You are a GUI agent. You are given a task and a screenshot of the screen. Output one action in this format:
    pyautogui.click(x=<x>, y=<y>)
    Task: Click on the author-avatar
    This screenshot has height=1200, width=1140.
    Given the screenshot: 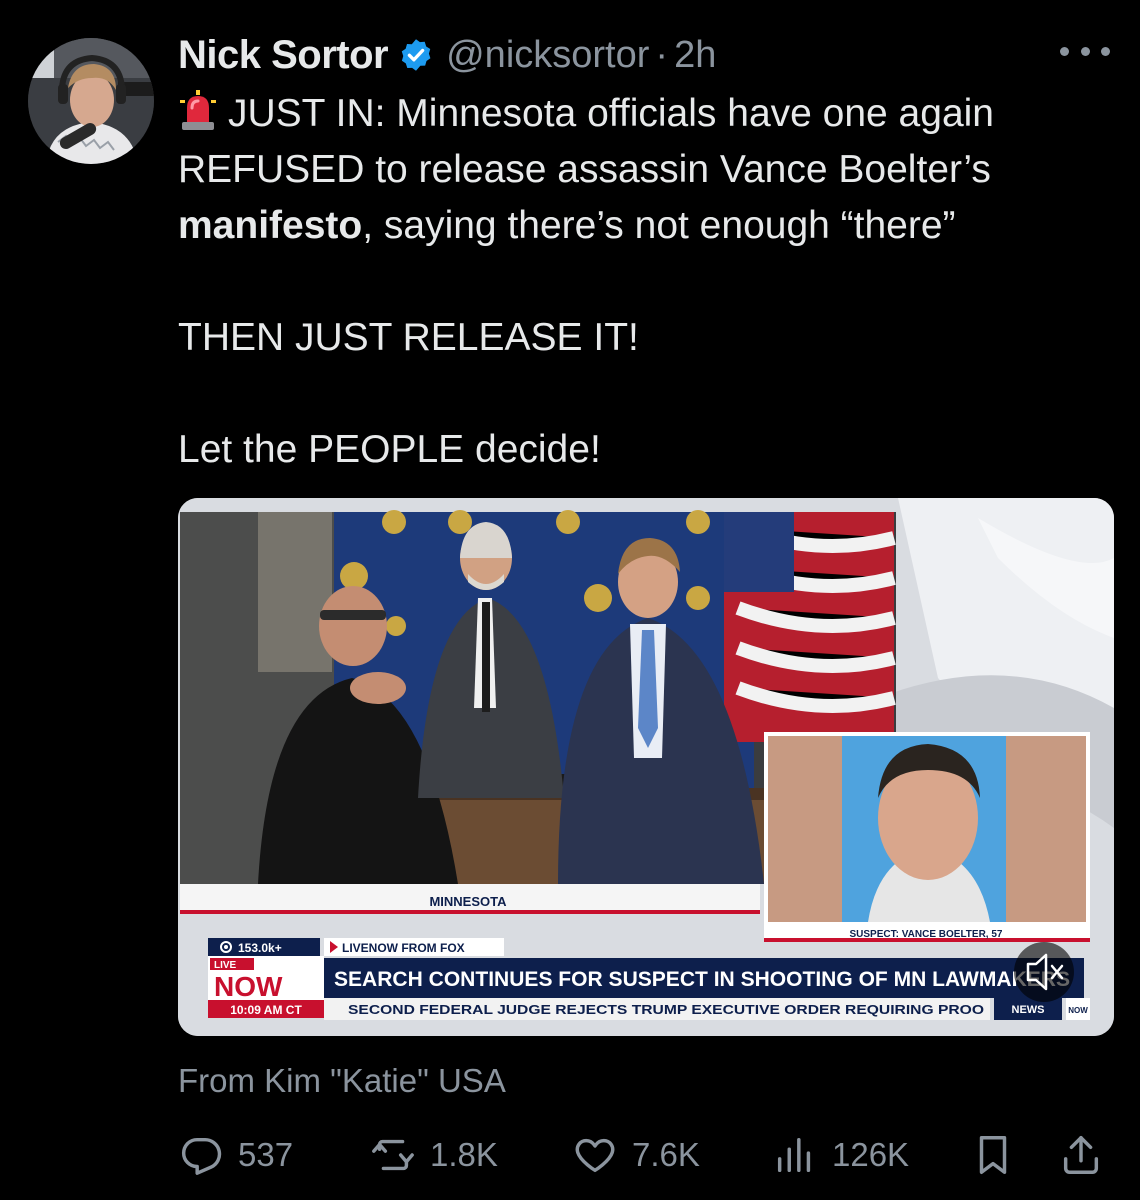 What is the action you would take?
    pyautogui.click(x=91, y=101)
    